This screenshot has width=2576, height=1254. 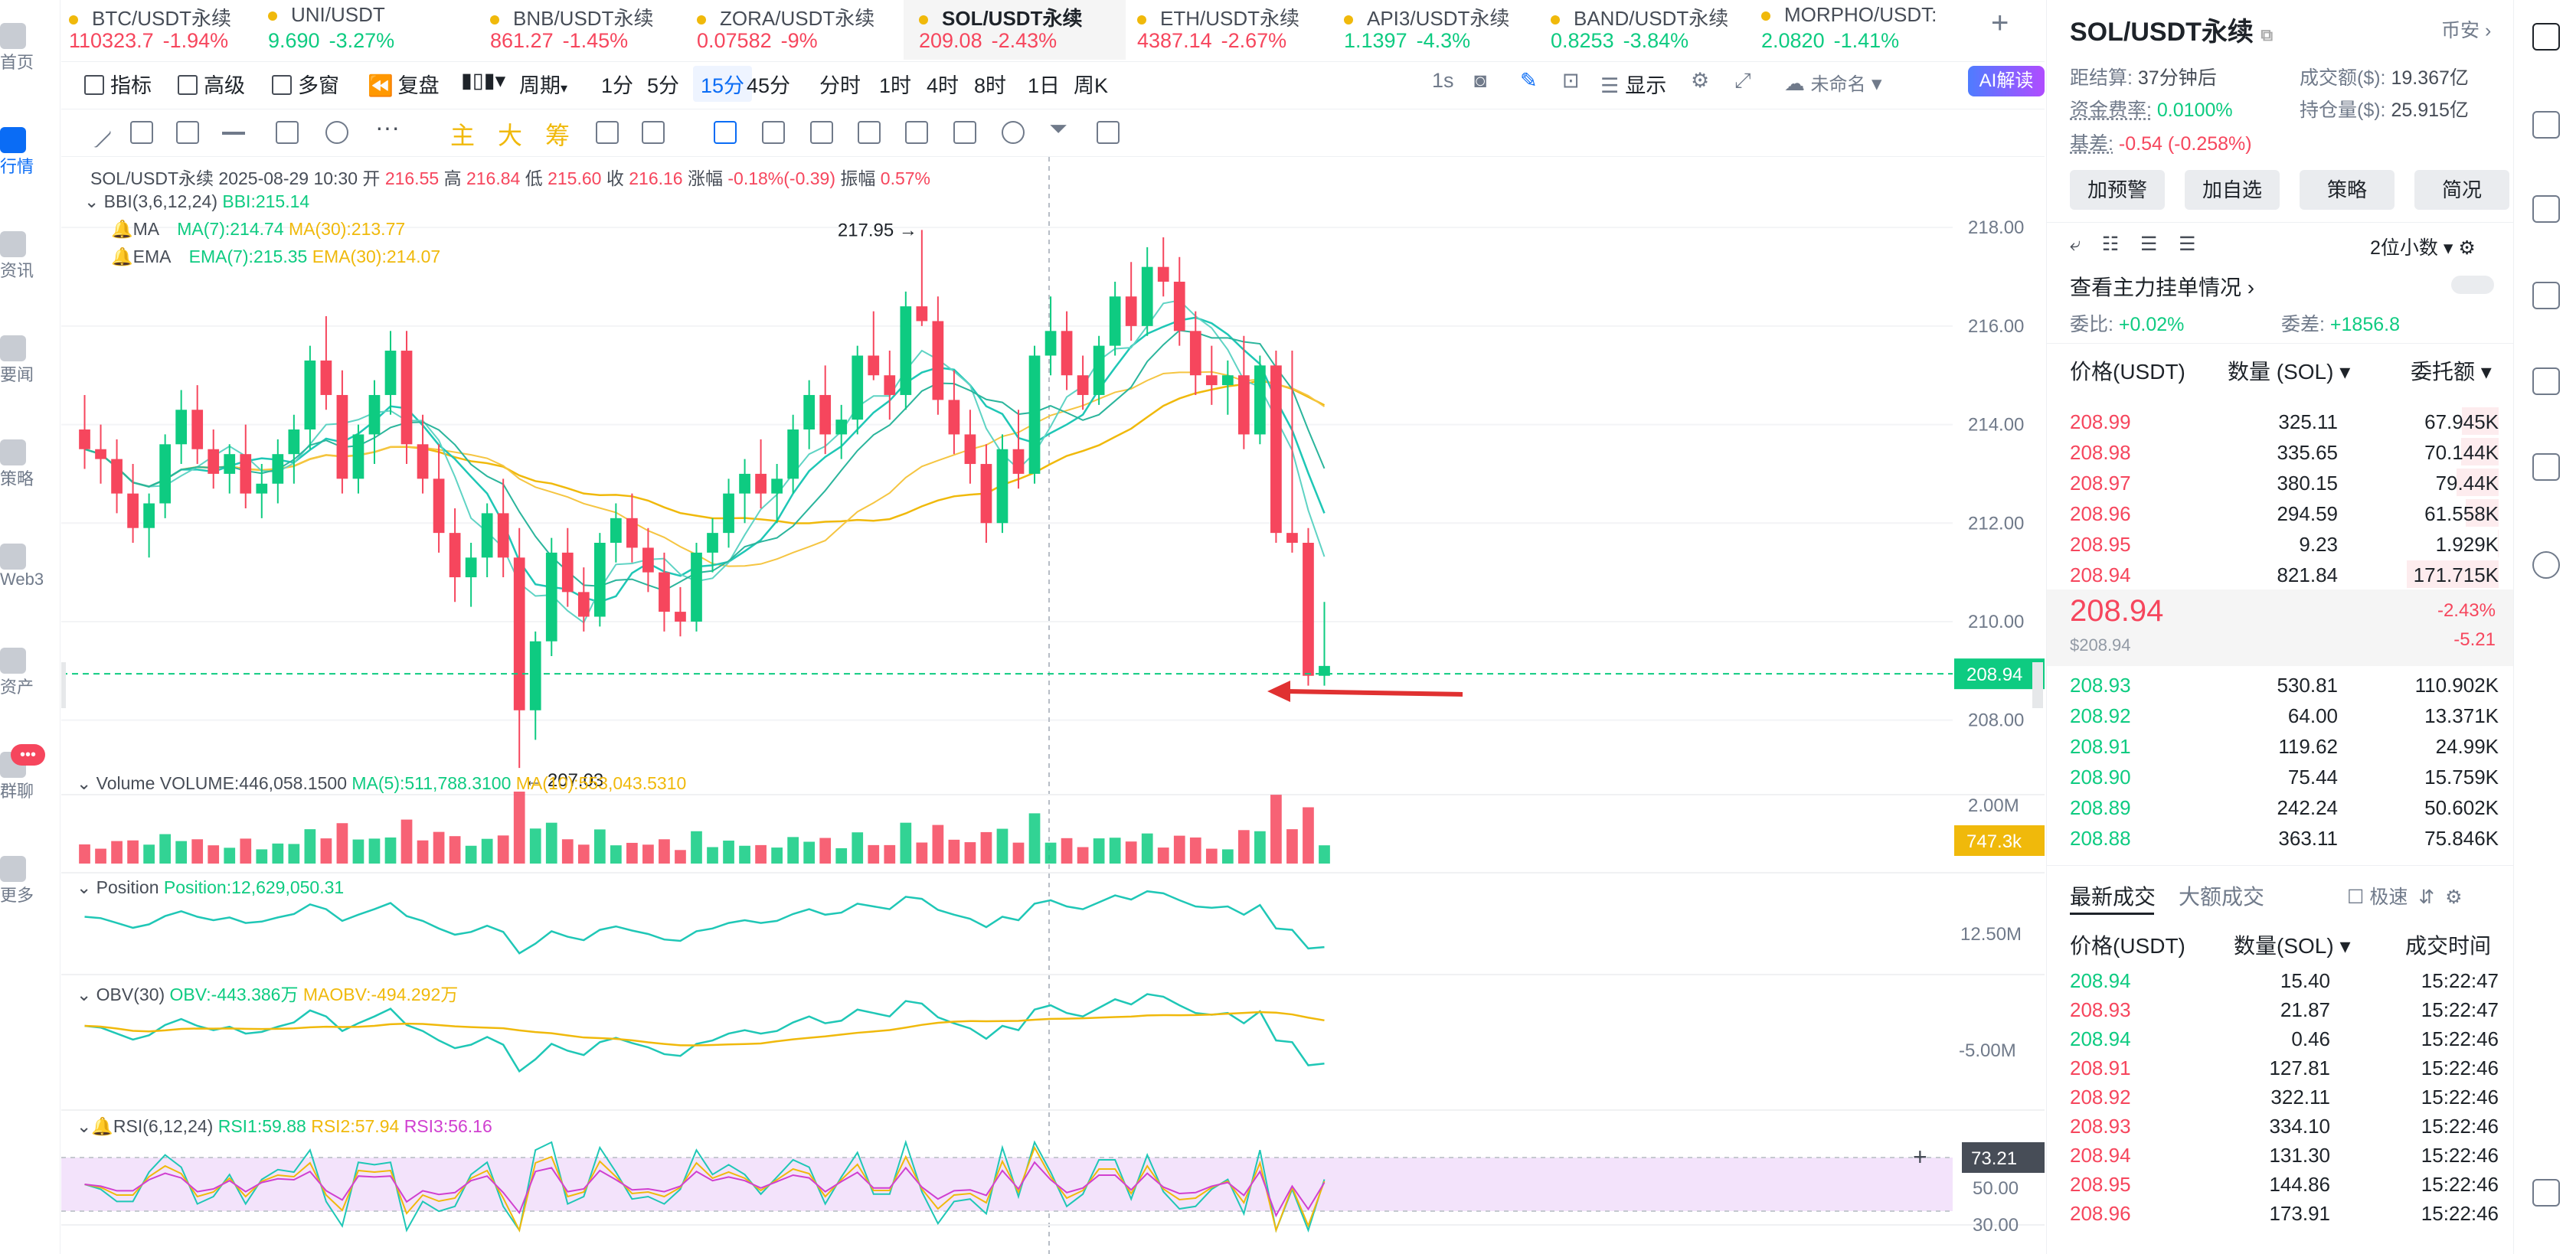 What do you see at coordinates (663, 84) in the screenshot?
I see `interval-1: 5分` at bounding box center [663, 84].